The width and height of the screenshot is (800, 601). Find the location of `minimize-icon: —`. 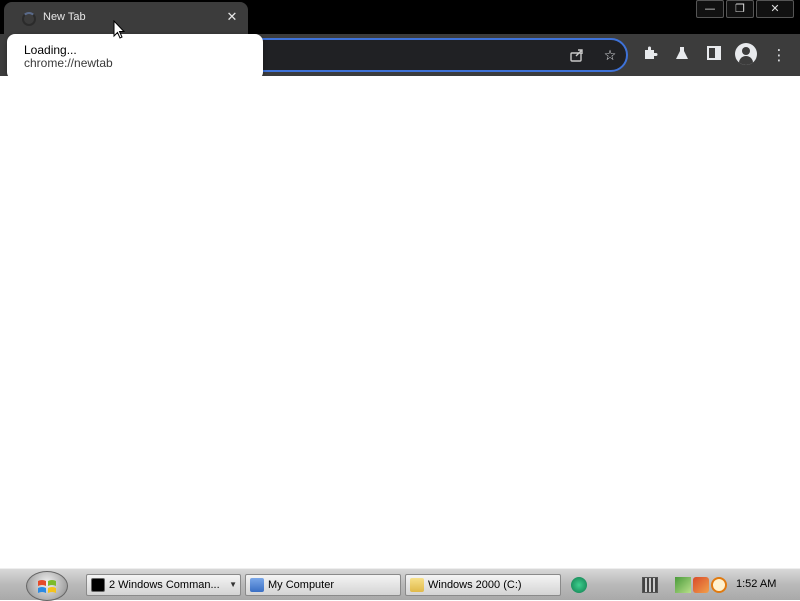

minimize-icon: — is located at coordinates (710, 8).